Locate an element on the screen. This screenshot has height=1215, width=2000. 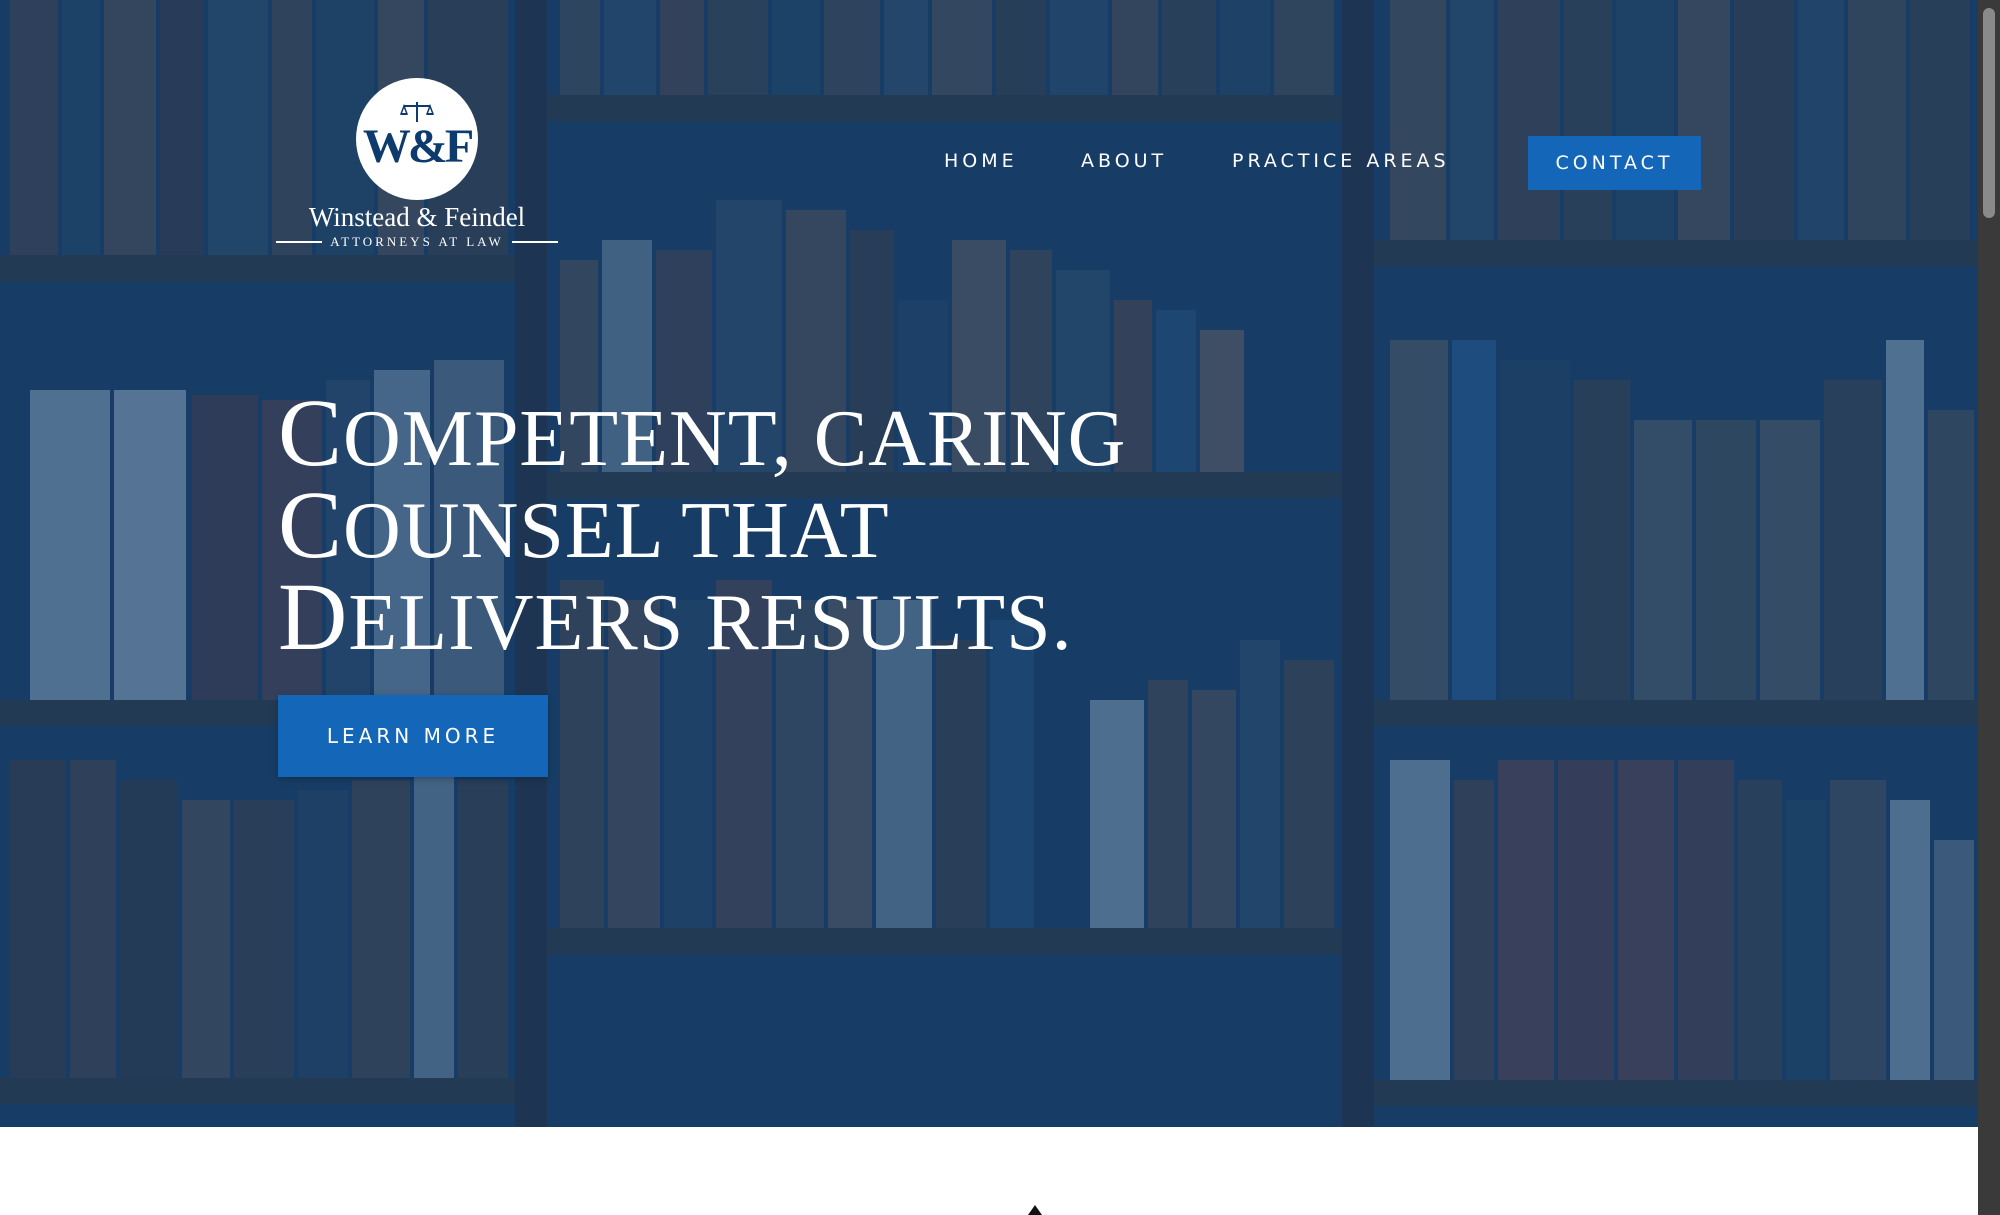
nav-practice-areas-link: PRACTICE AREAS is located at coordinates (1341, 161).